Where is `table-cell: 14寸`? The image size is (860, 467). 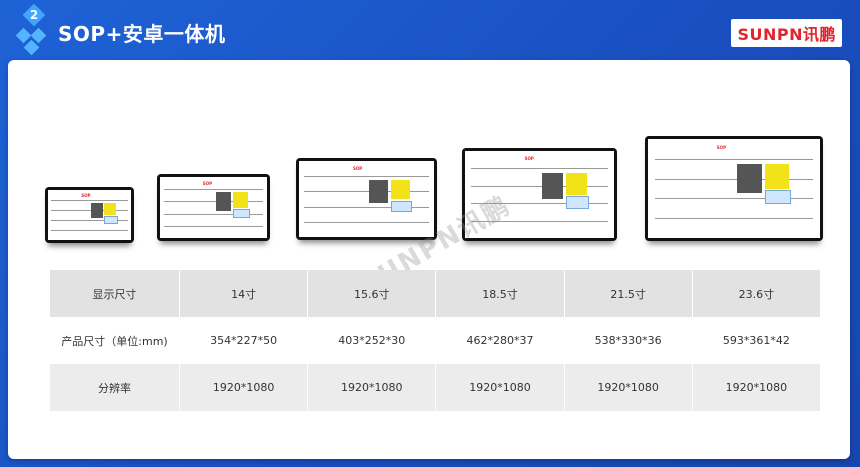
table-cell: 14寸 is located at coordinates (244, 293).